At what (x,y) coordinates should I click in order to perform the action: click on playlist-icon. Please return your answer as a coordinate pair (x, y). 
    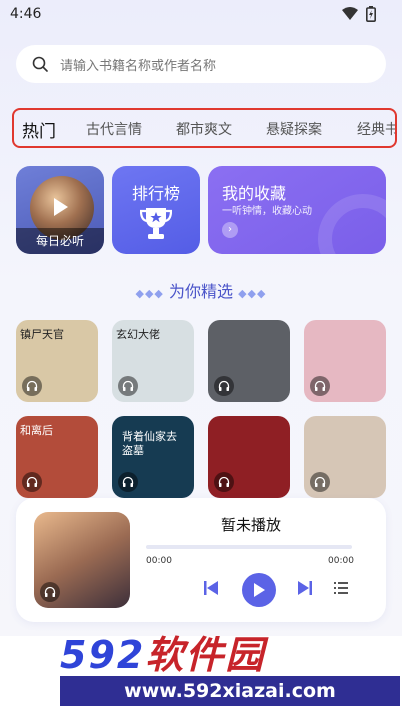
    Looking at the image, I should click on (341, 588).